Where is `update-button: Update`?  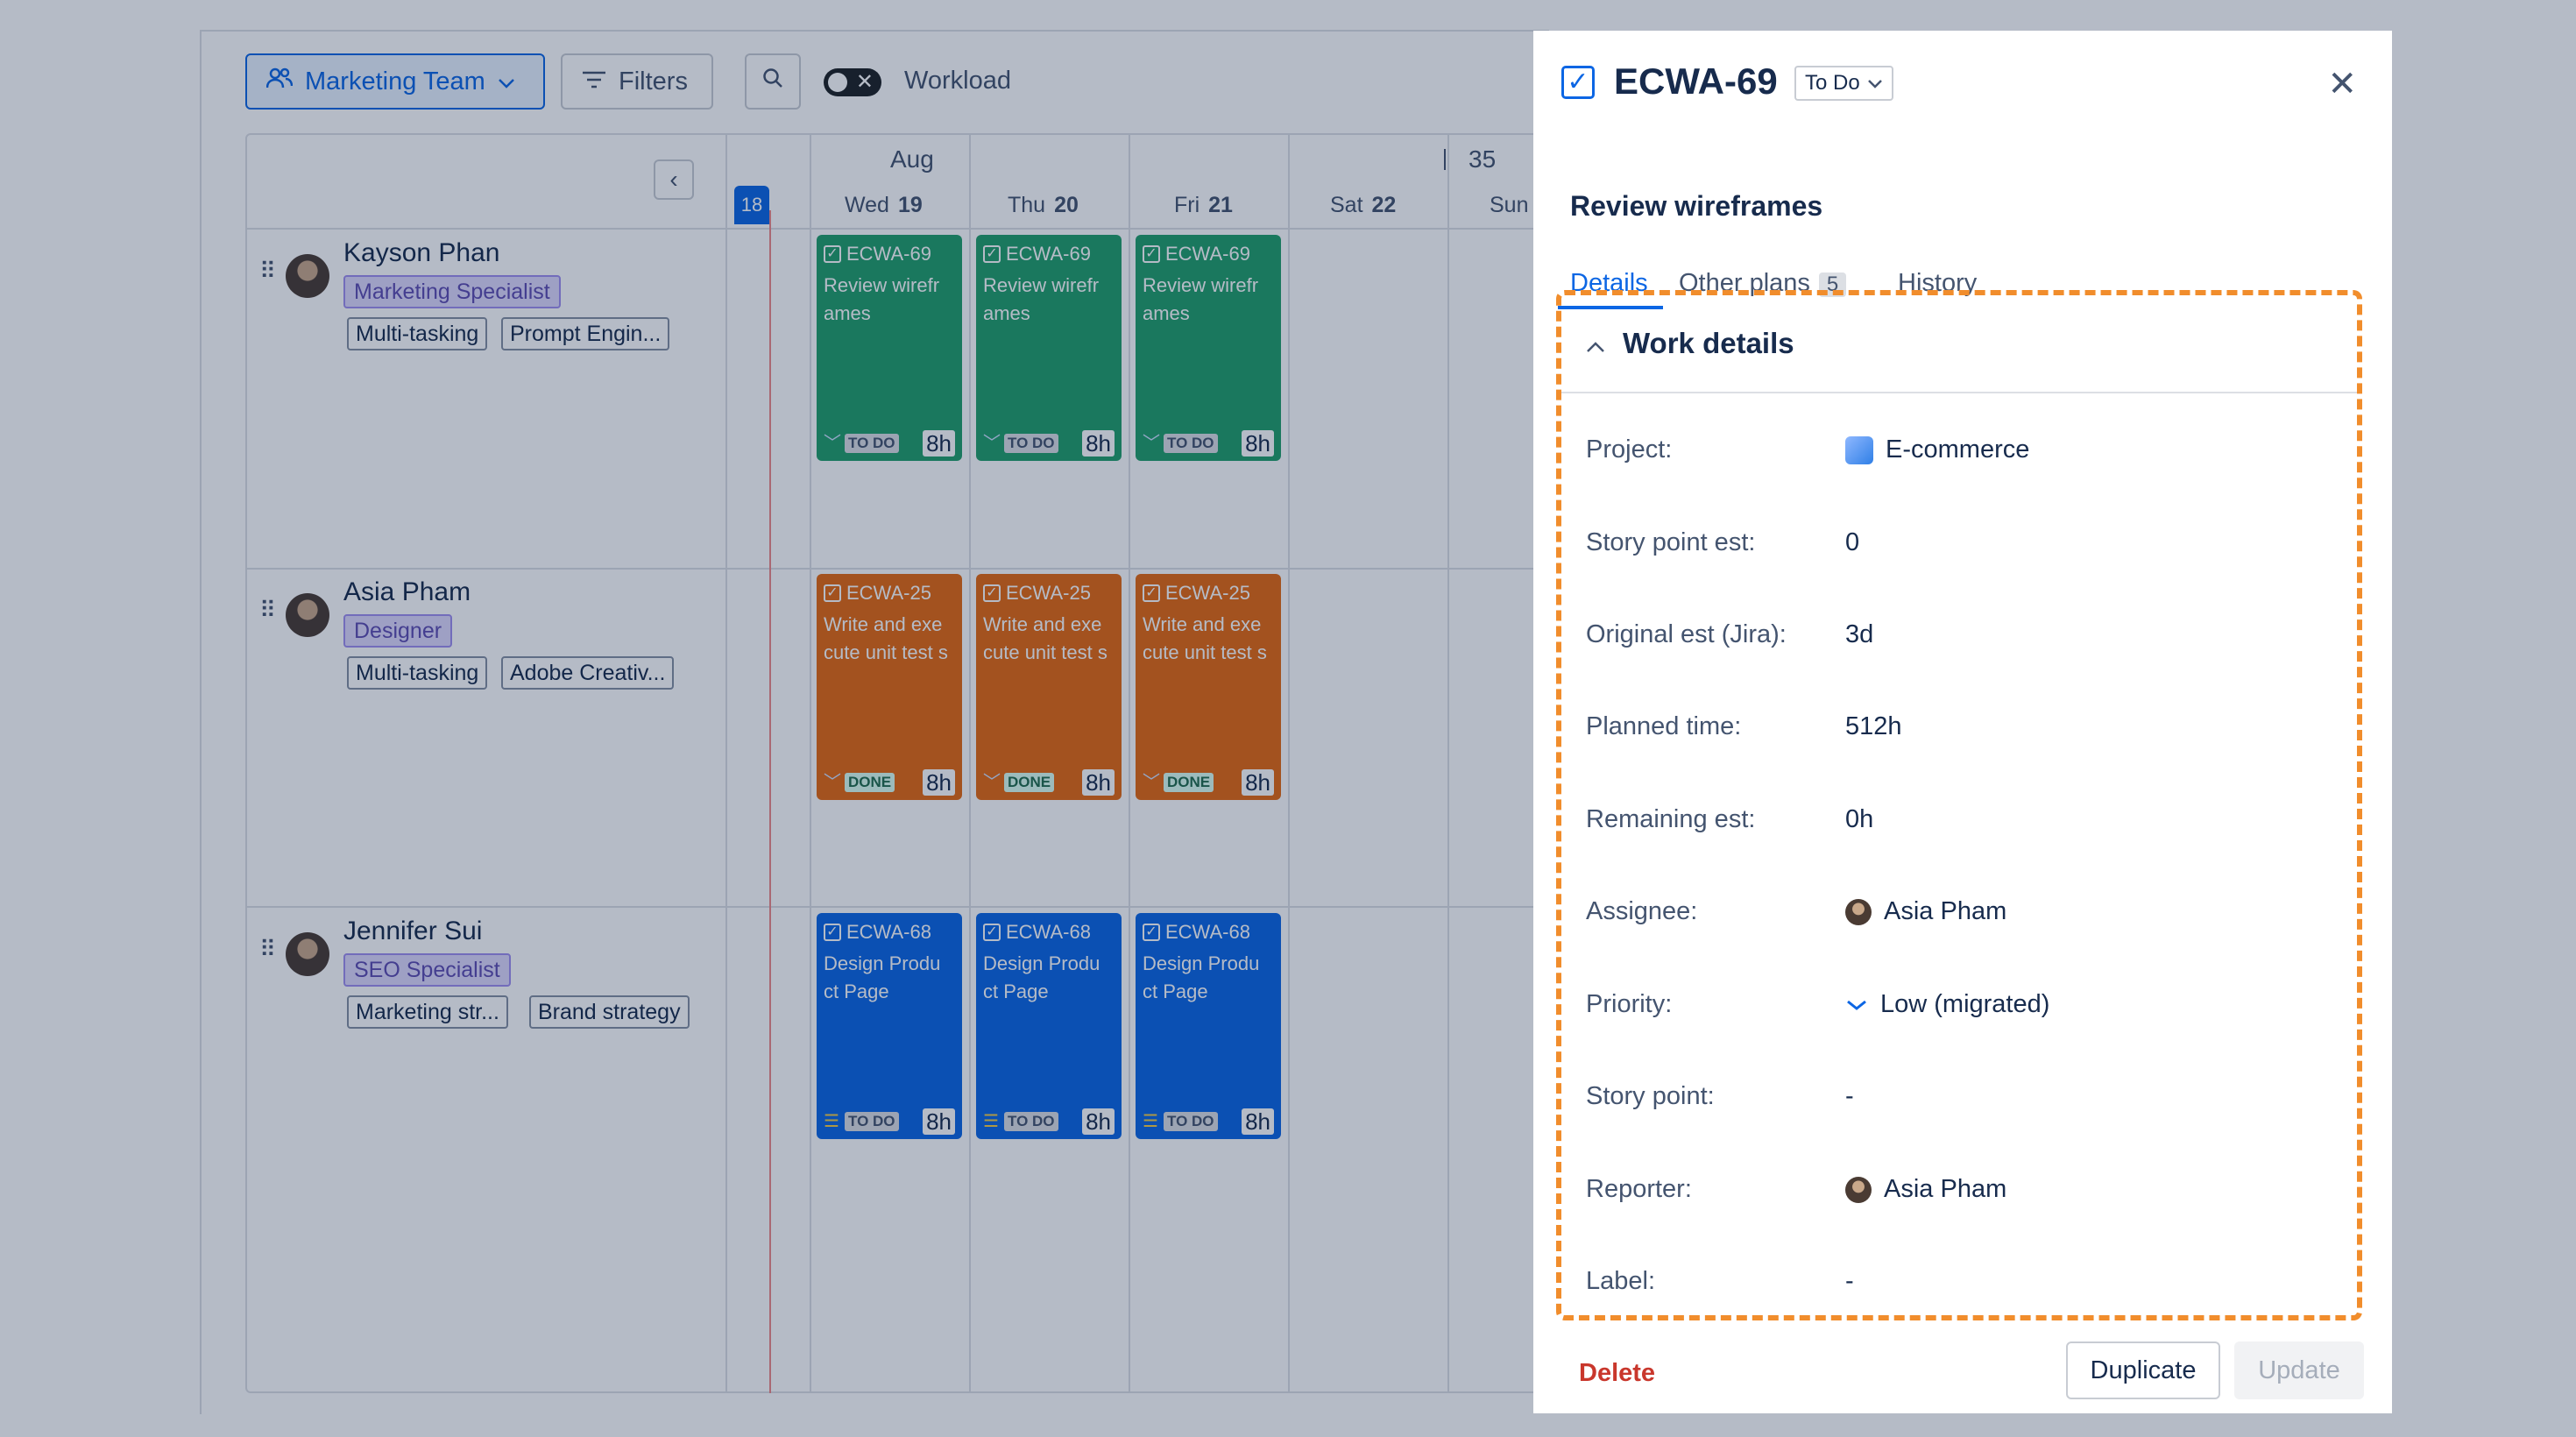 update-button: Update is located at coordinates (2299, 1370).